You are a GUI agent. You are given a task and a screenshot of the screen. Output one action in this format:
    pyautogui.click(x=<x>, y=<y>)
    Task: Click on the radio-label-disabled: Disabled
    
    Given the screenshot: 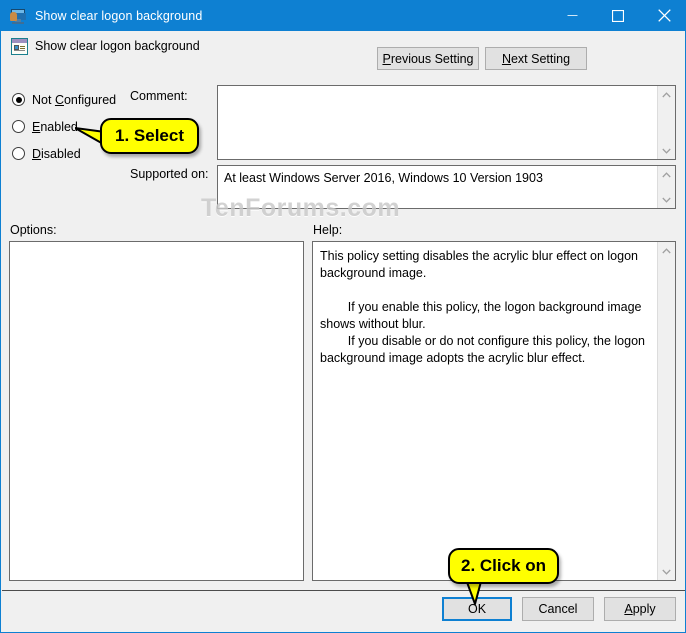 What is the action you would take?
    pyautogui.click(x=56, y=153)
    